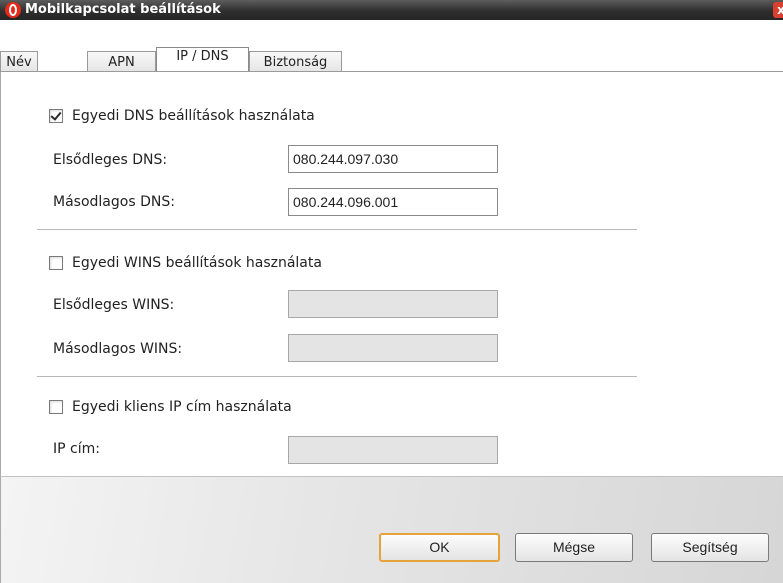  What do you see at coordinates (393, 450) in the screenshot?
I see `ip-address-input` at bounding box center [393, 450].